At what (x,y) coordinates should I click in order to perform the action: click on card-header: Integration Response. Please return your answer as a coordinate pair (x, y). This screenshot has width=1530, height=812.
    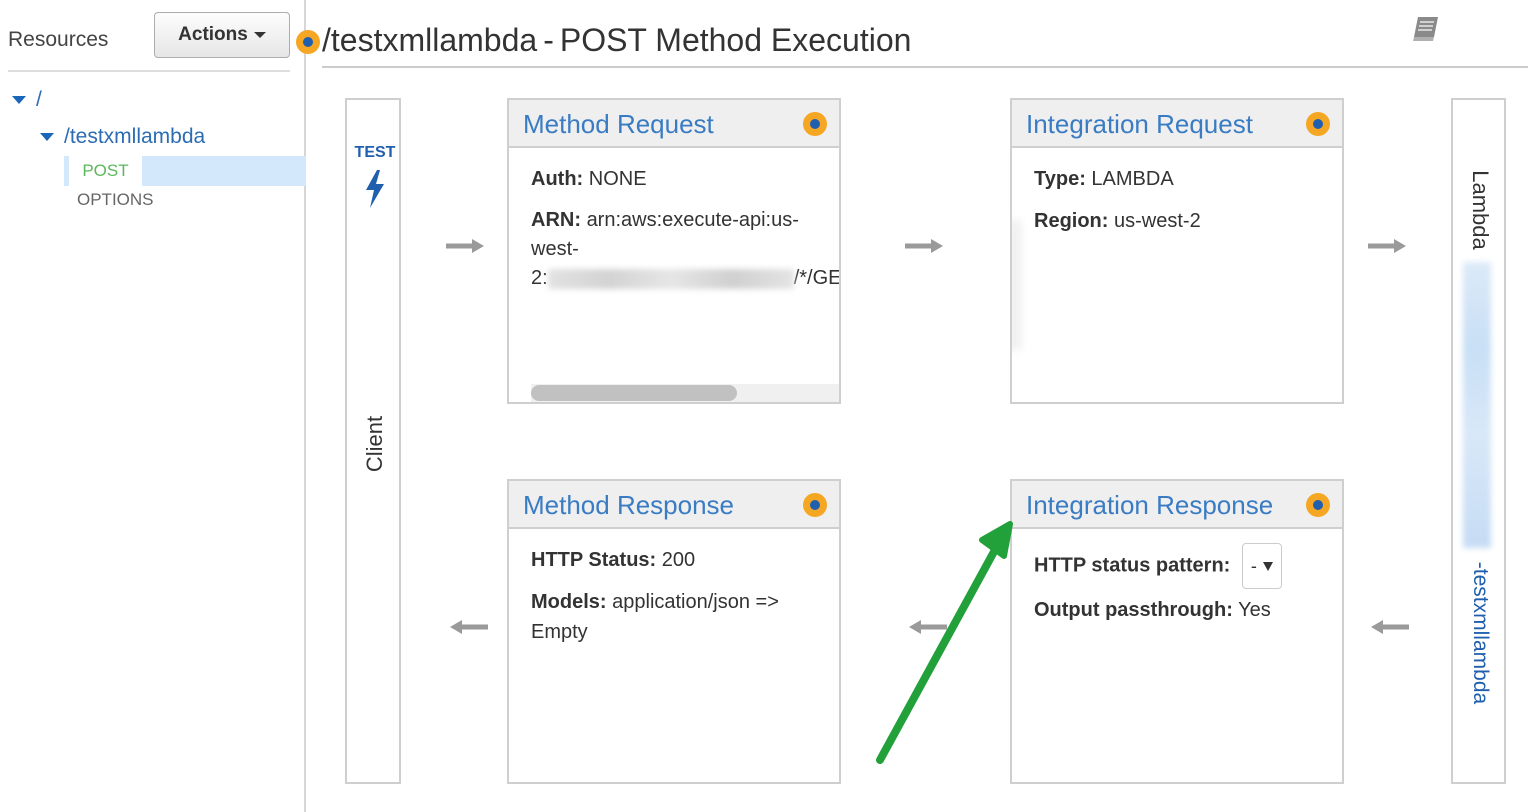
    Looking at the image, I should click on (1177, 505).